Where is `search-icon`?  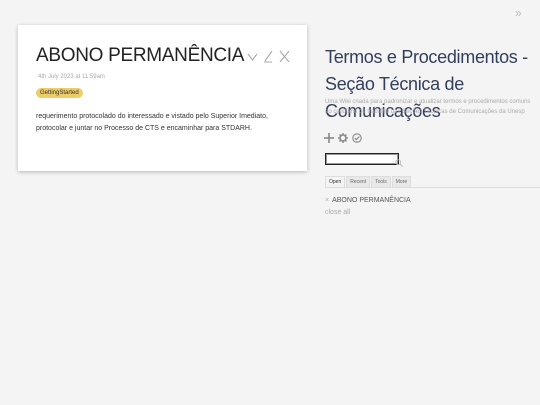 search-icon is located at coordinates (399, 160).